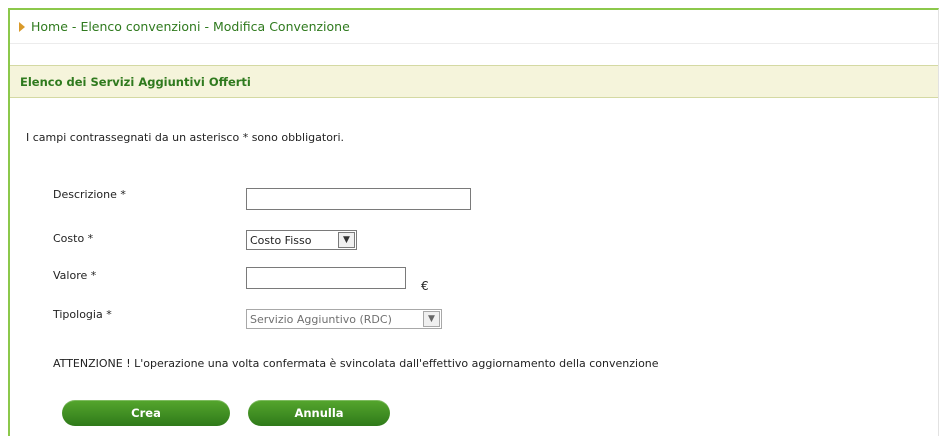 The image size is (941, 436). Describe the element at coordinates (326, 278) in the screenshot. I see `valore-input` at that location.